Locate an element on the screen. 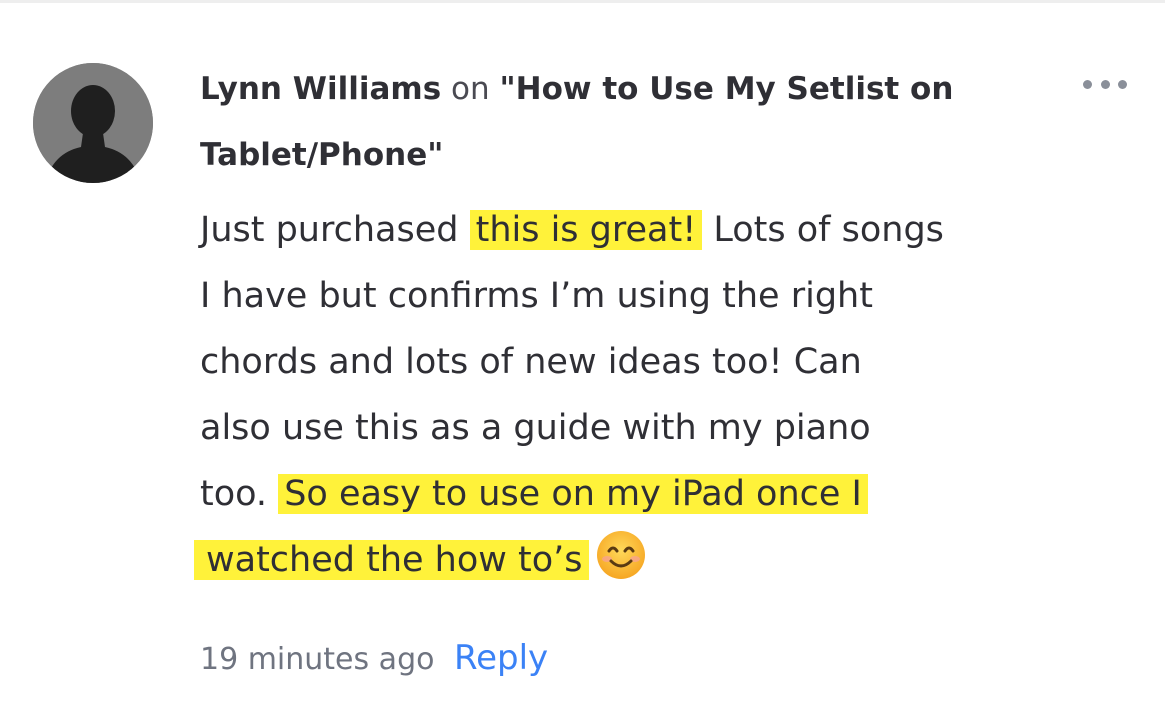 The image size is (1165, 728). body-line: also use this as a guide with my piano is located at coordinates (535, 428).